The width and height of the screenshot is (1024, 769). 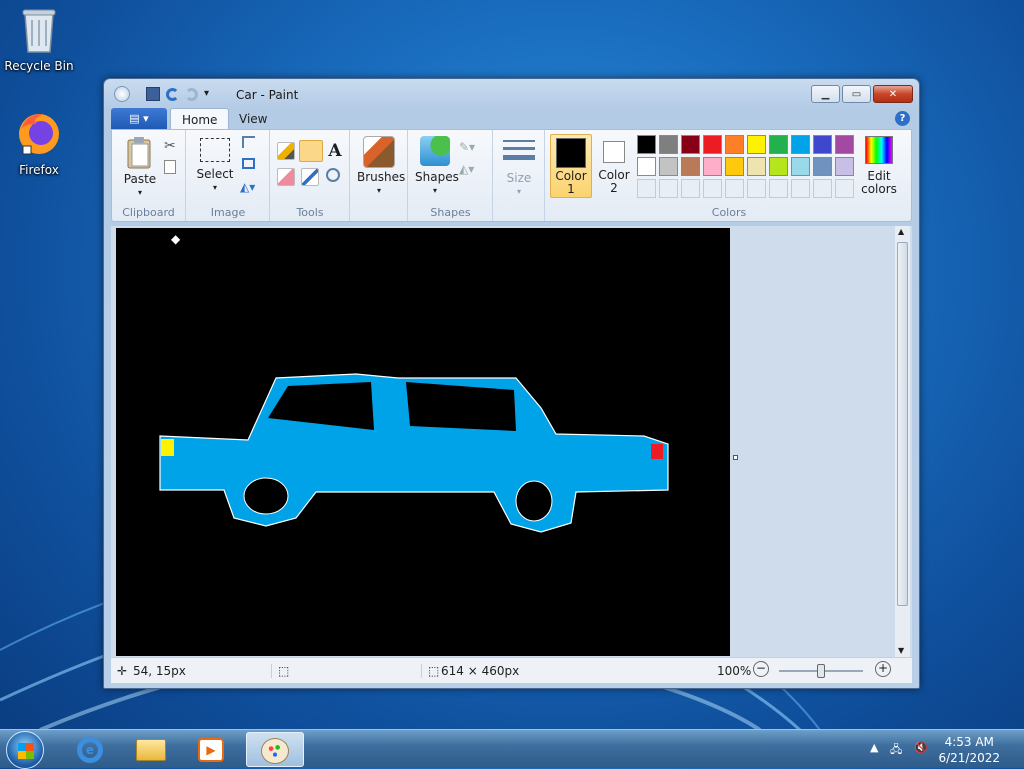 I want to click on canvas-resize-handle, so click(x=735, y=457).